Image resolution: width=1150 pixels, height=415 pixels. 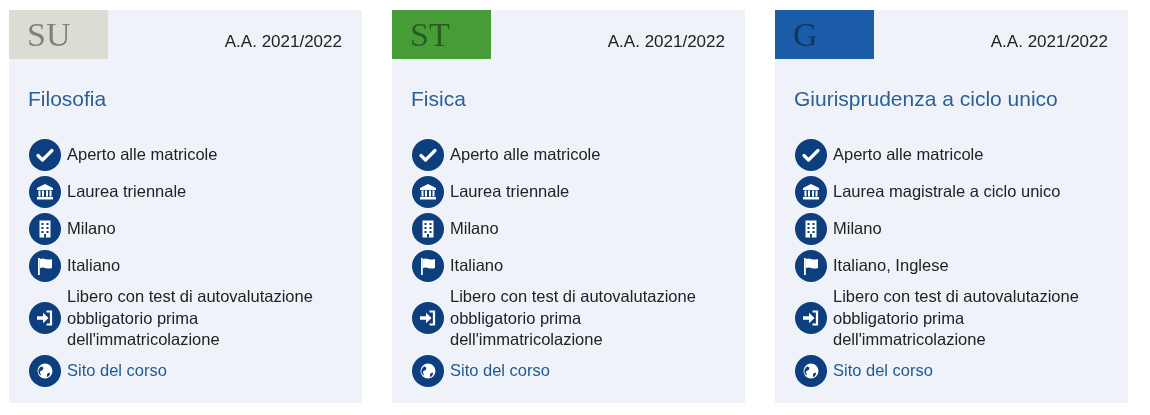 I want to click on info-text: Laurea magistrale a ciclo unico, so click(x=947, y=192).